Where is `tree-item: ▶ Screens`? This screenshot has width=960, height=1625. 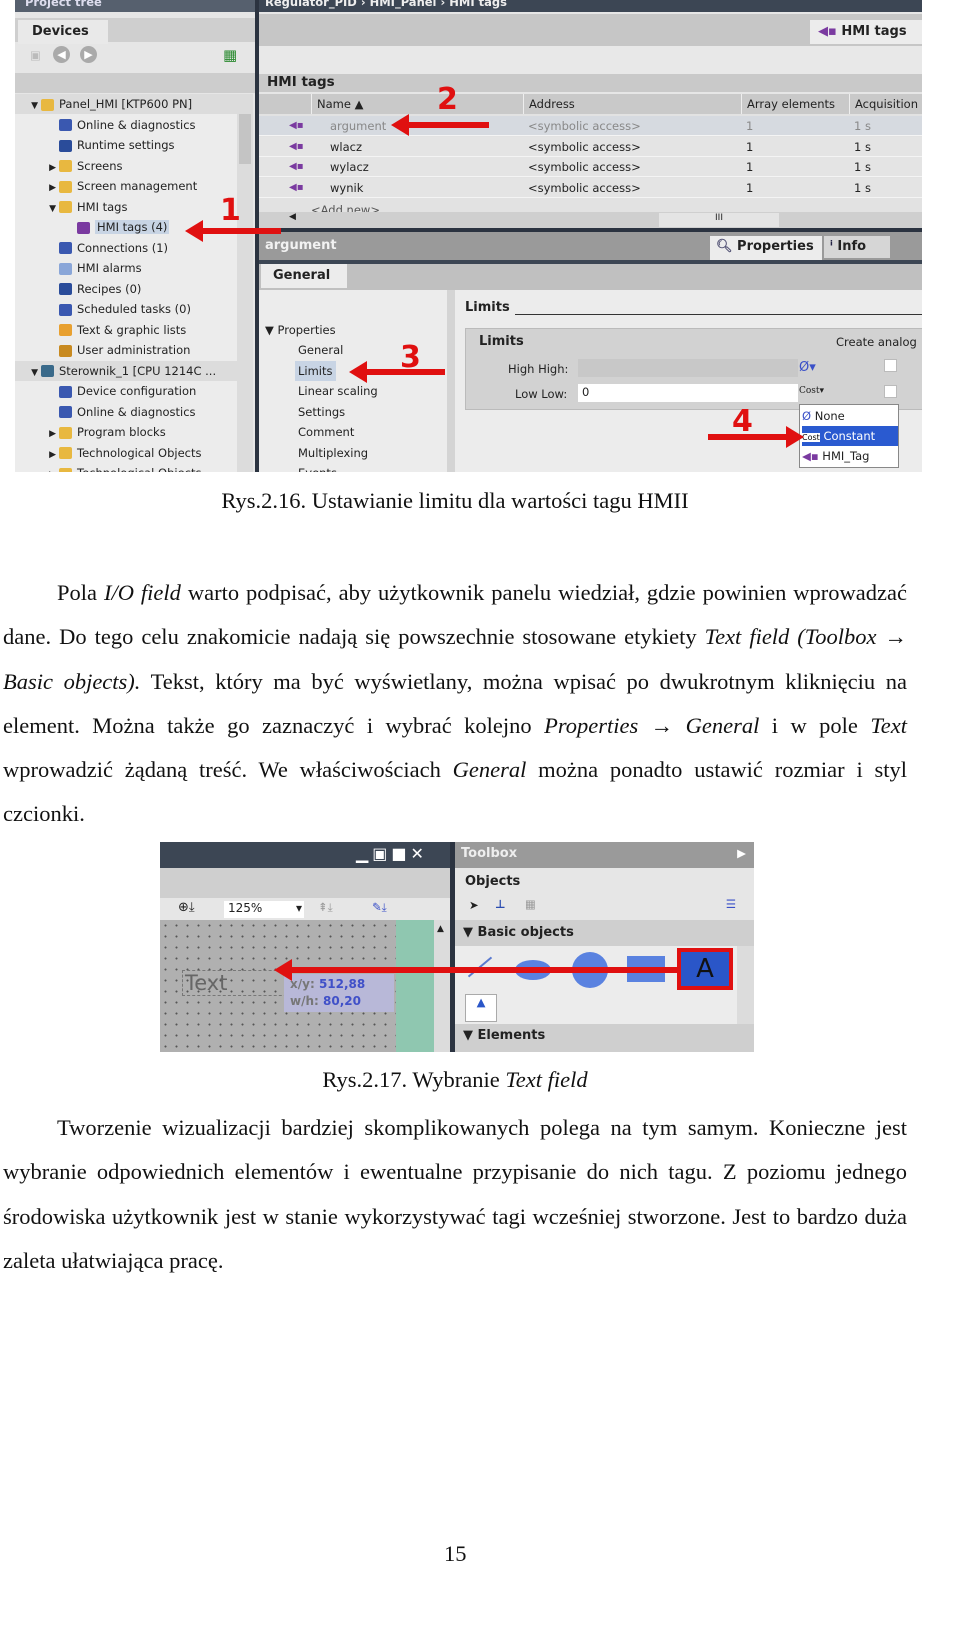
tree-item: ▶ Screens is located at coordinates (126, 166).